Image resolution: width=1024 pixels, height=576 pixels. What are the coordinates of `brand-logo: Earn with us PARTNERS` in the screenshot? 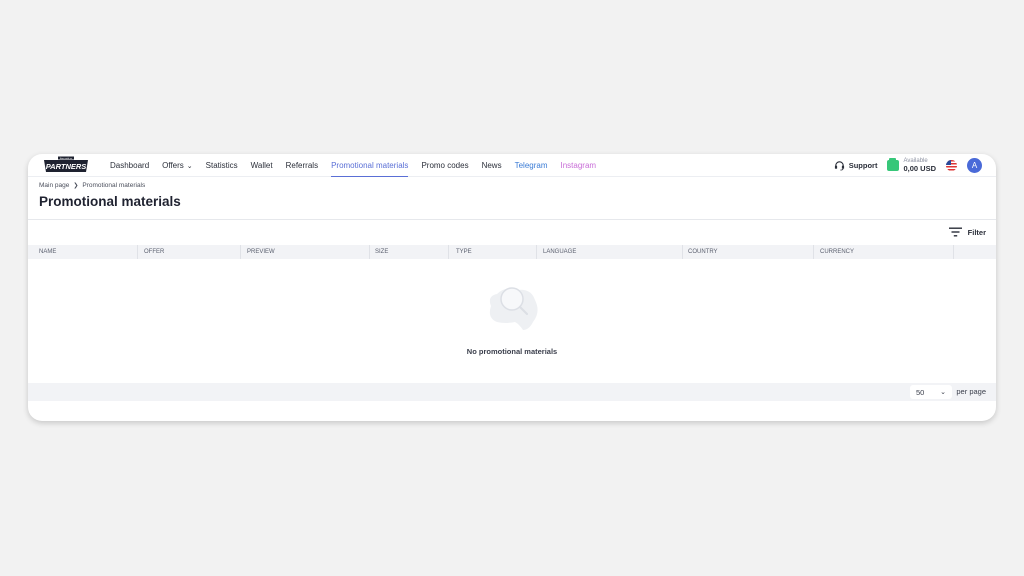 It's located at (66, 165).